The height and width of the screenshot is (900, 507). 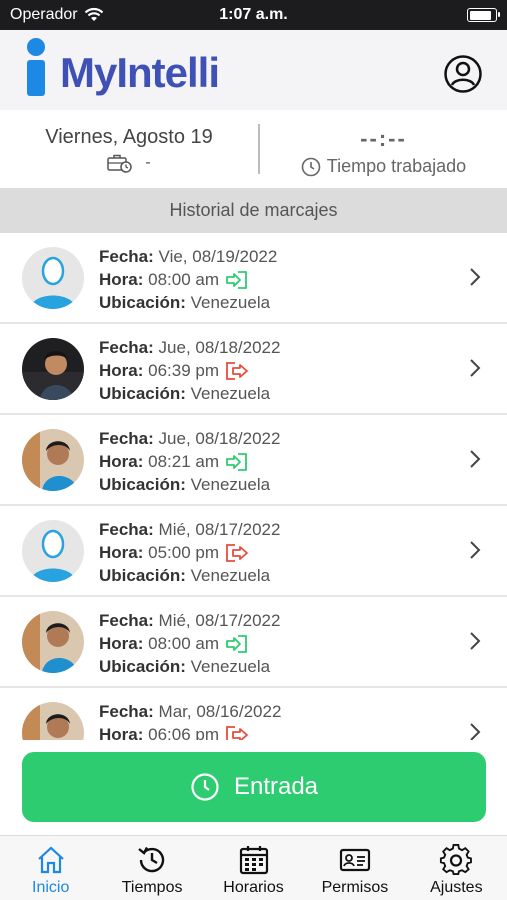 I want to click on worked-time-value: --:--, so click(x=383, y=138).